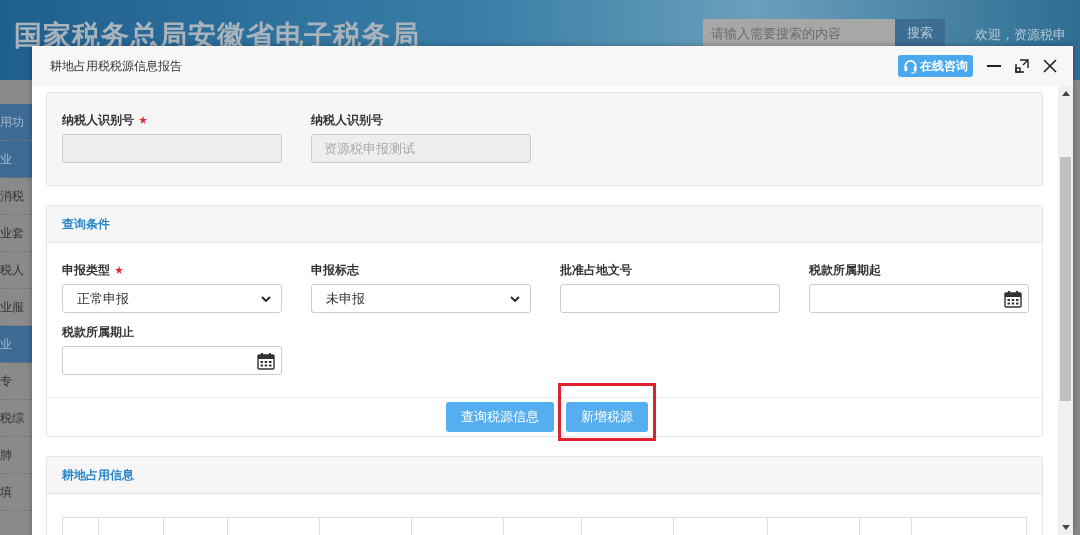 The height and width of the screenshot is (535, 1080). Describe the element at coordinates (421, 298) in the screenshot. I see `dropdown: 未申报` at that location.